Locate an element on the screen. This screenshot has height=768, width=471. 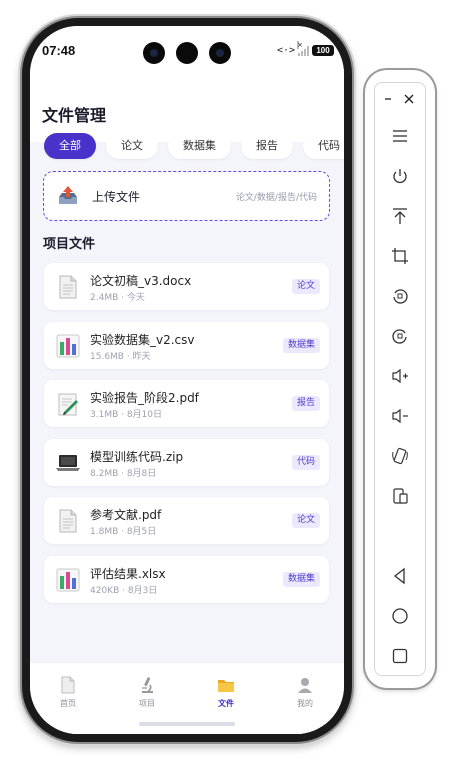
status-bar: 07:48 <·> × 100 is located at coordinates (187, 57).